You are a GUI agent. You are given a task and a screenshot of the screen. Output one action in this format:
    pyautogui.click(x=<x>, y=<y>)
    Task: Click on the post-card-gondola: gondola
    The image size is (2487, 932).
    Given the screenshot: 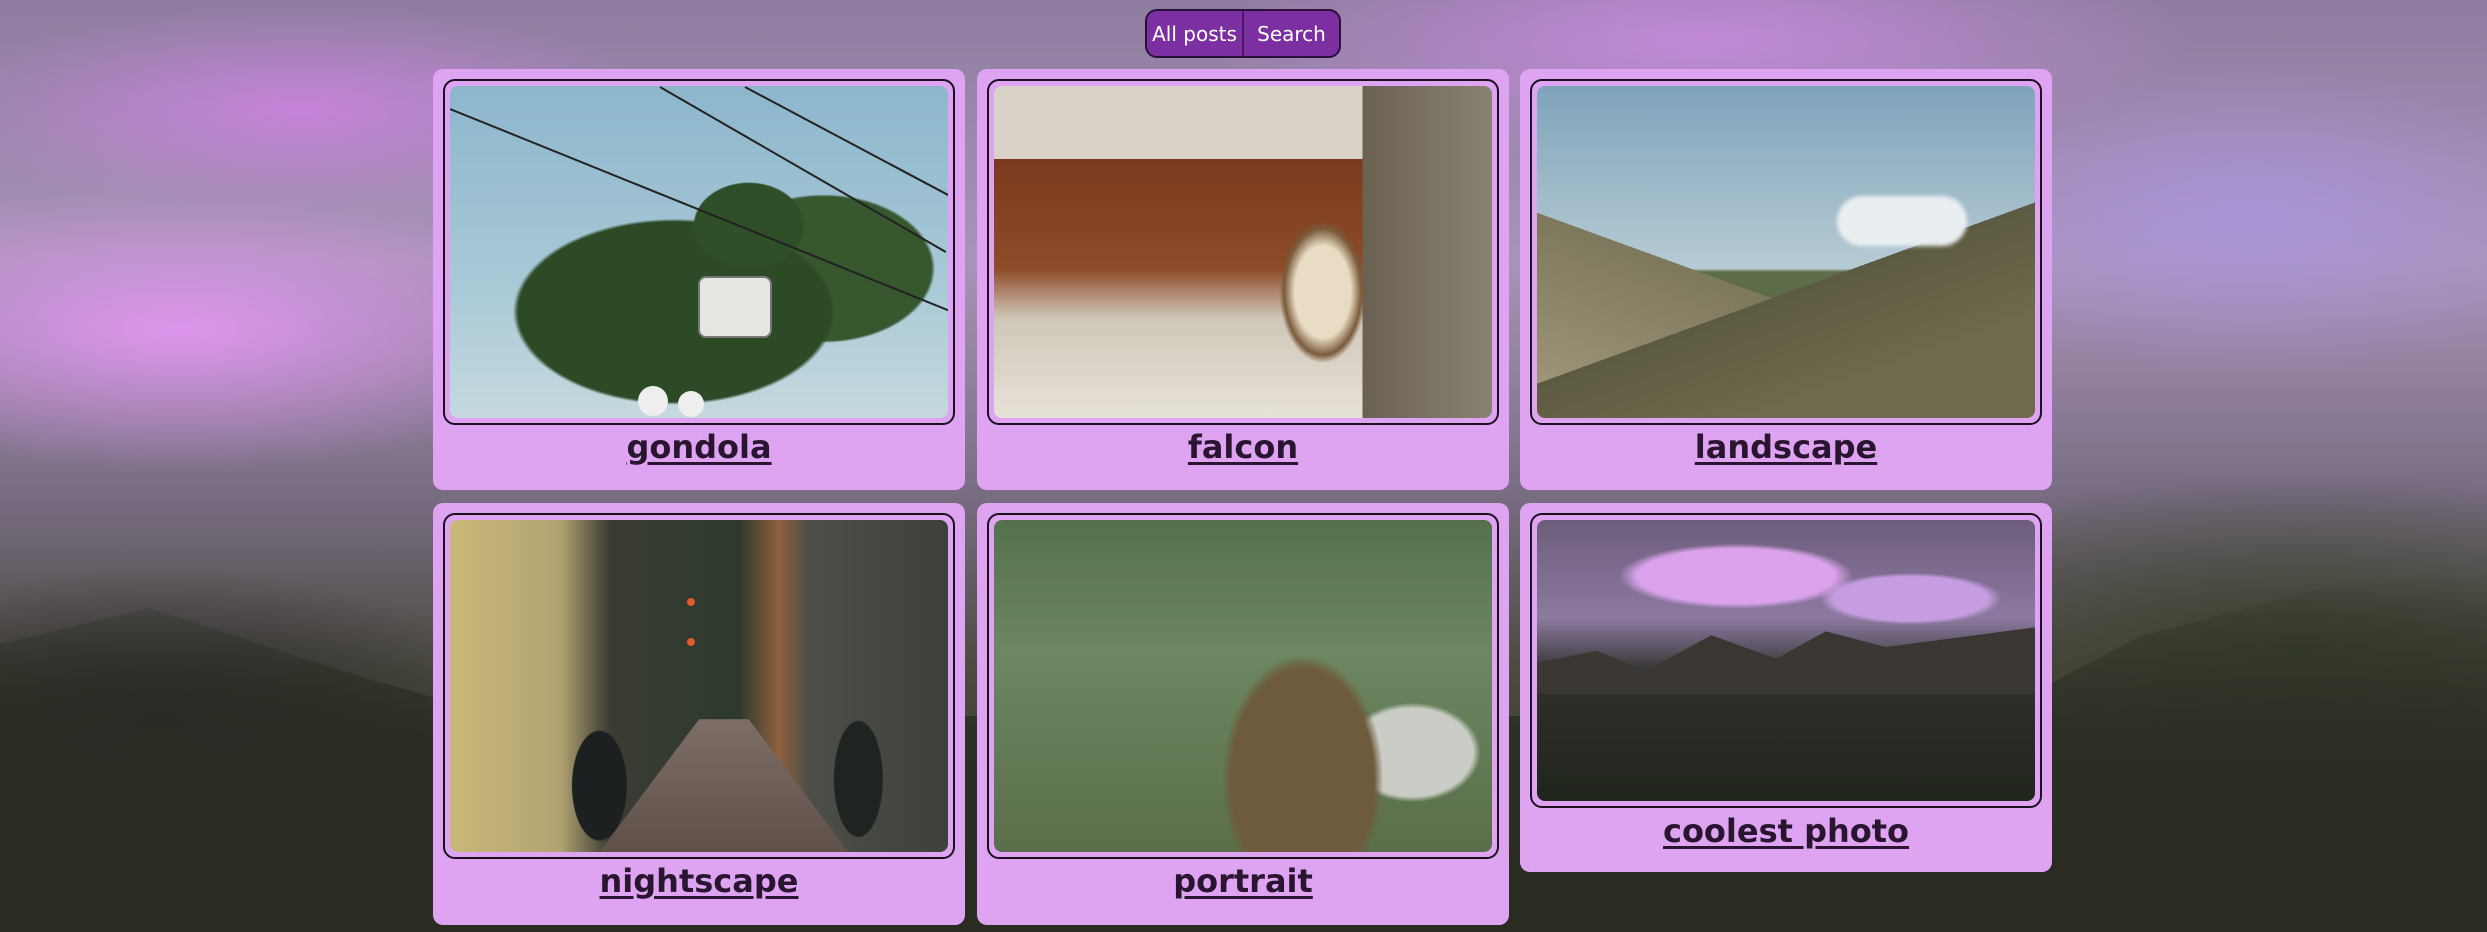 What is the action you would take?
    pyautogui.click(x=699, y=279)
    